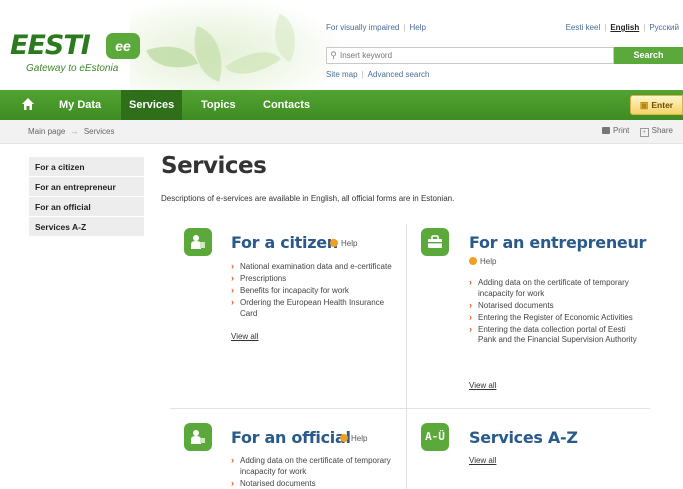 The width and height of the screenshot is (683, 489). What do you see at coordinates (482, 460) in the screenshot?
I see `a-z-view-all: View all` at bounding box center [482, 460].